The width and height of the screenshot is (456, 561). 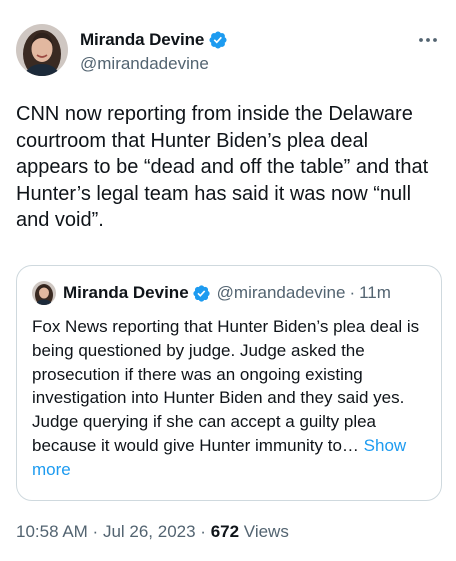 I want to click on quoted-tweet-header: Miranda Devine @mirandadevine · 11m, so click(x=227, y=293).